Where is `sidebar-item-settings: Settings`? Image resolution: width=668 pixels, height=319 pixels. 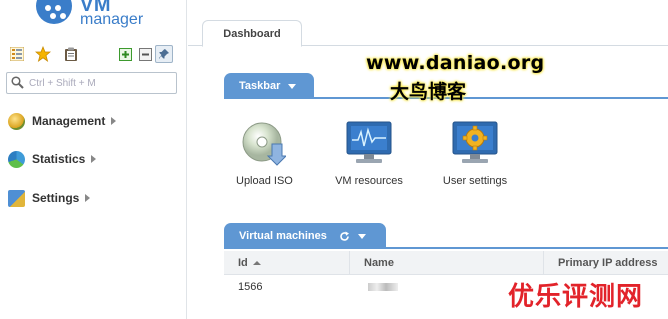 sidebar-item-settings: Settings is located at coordinates (49, 198).